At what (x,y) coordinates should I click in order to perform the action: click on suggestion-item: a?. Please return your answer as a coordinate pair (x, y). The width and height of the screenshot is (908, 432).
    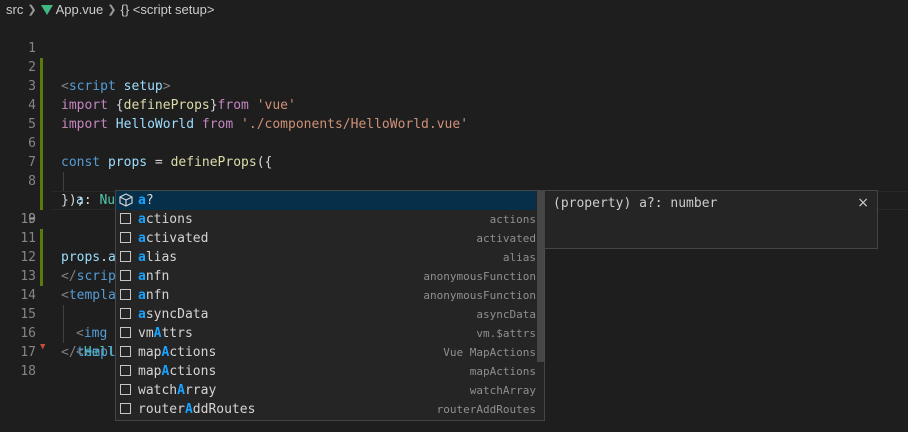
    Looking at the image, I should click on (326, 200).